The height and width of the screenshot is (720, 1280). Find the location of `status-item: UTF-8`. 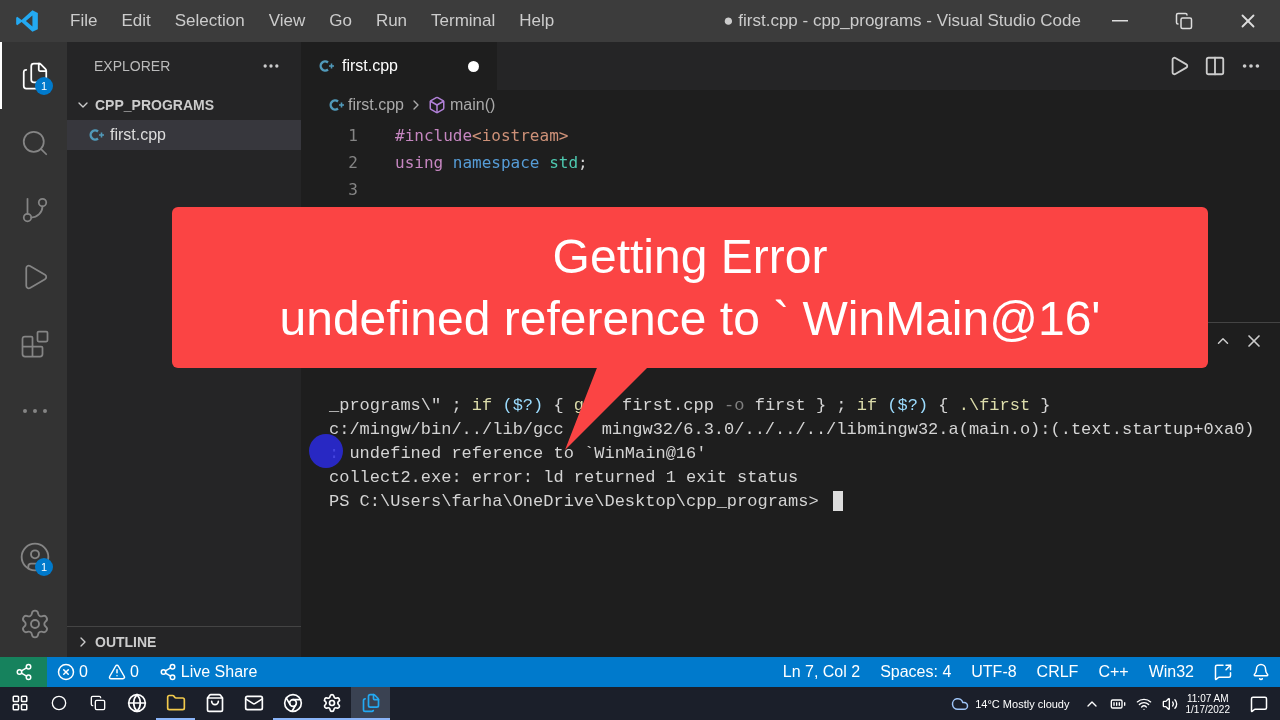

status-item: UTF-8 is located at coordinates (994, 672).